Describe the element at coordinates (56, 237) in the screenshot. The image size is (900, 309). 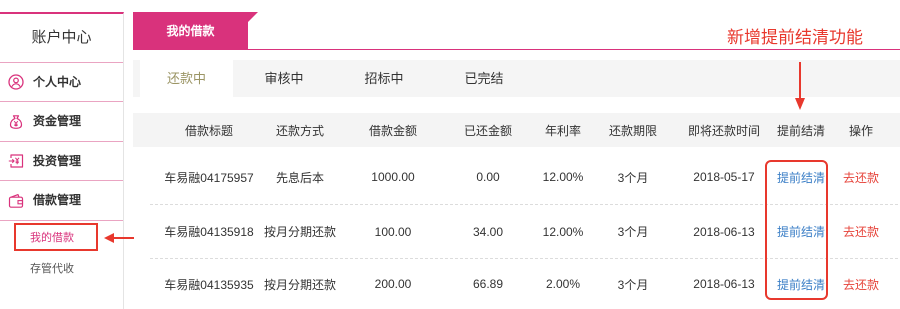
I see `annotation-highlight-my-loans` at that location.